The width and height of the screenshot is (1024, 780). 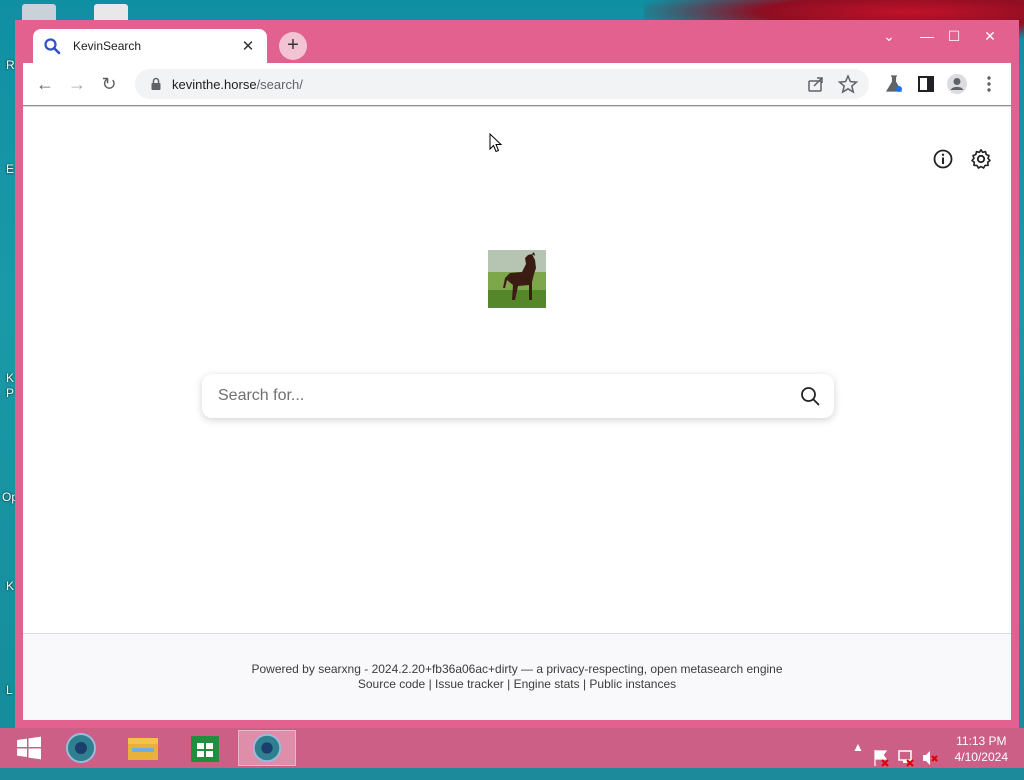 What do you see at coordinates (881, 758) in the screenshot?
I see `action-center-flag-icon` at bounding box center [881, 758].